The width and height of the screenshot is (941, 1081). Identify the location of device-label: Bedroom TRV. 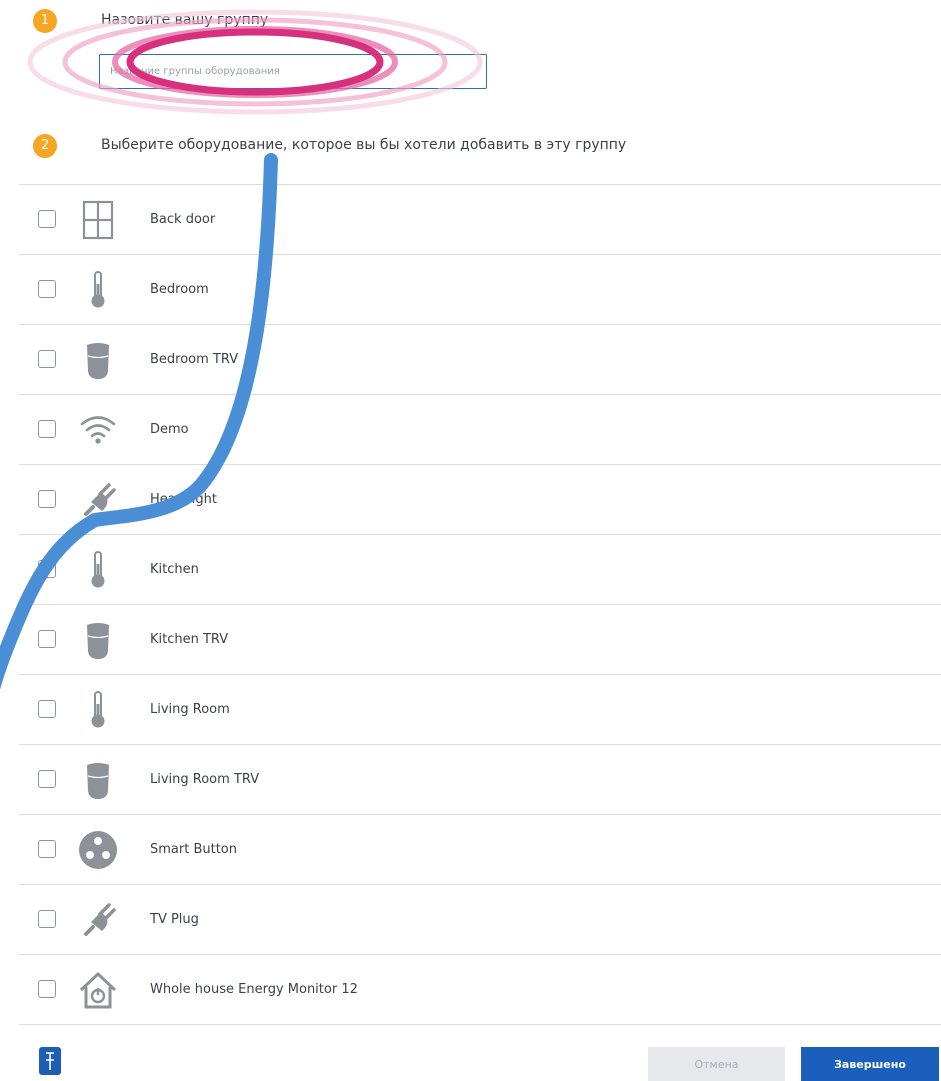
(194, 359).